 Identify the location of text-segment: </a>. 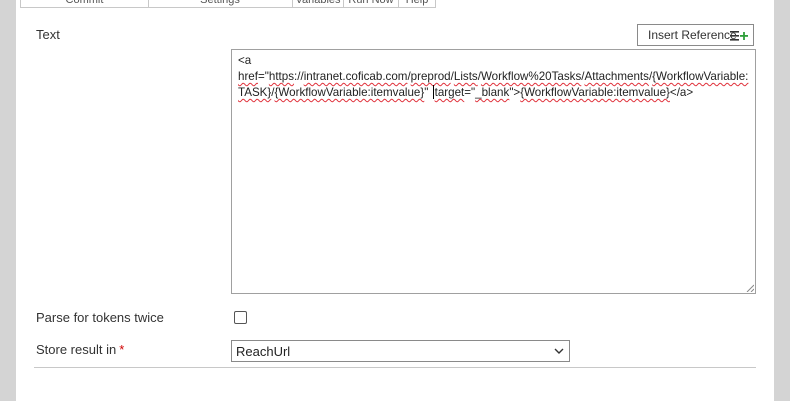
(681, 92).